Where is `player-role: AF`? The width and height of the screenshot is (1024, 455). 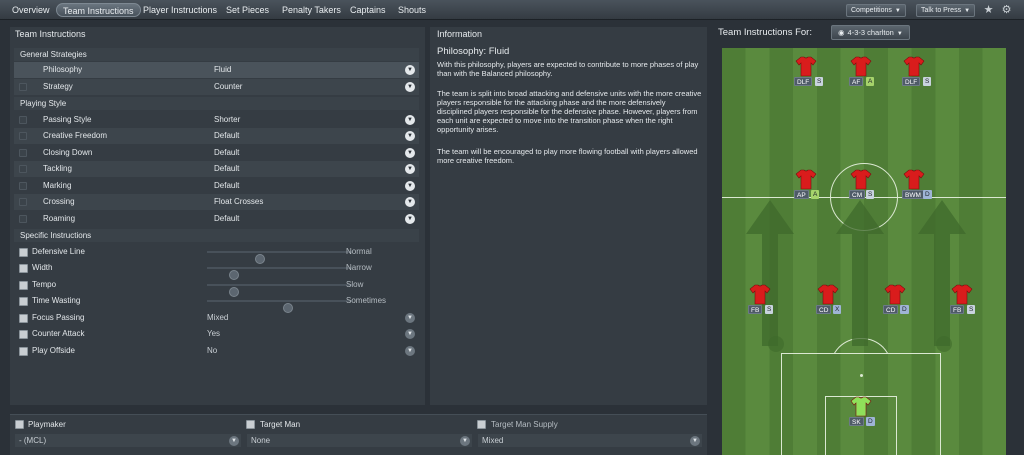 player-role: AF is located at coordinates (856, 81).